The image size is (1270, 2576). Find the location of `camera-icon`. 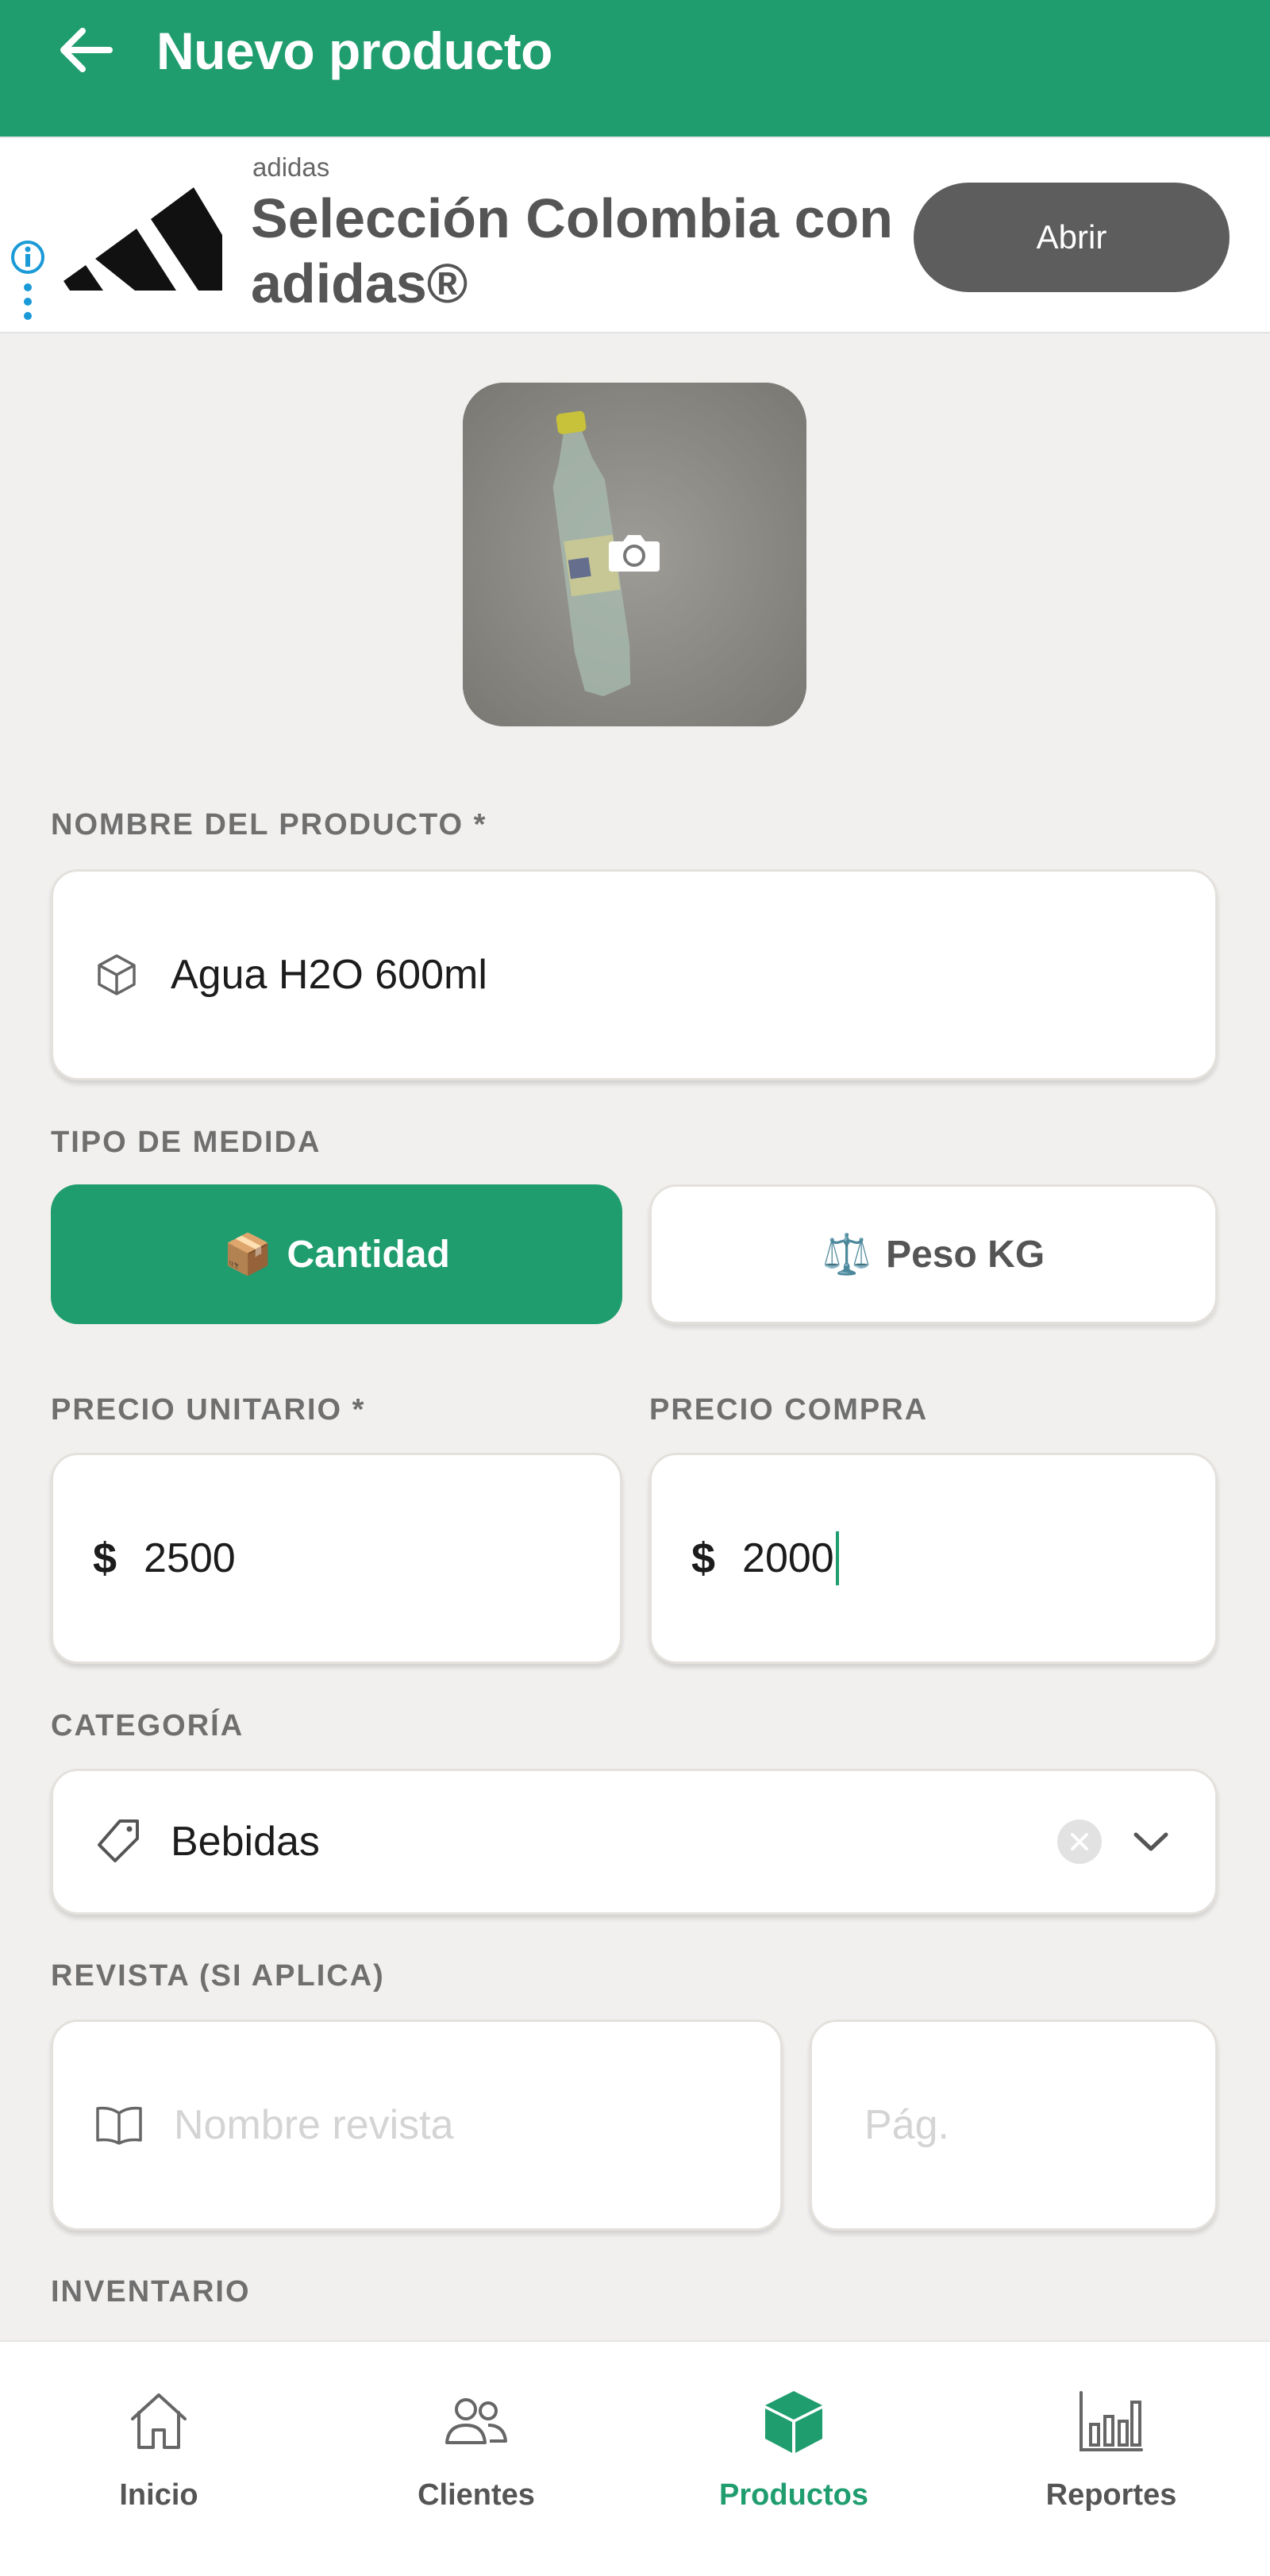

camera-icon is located at coordinates (634, 554).